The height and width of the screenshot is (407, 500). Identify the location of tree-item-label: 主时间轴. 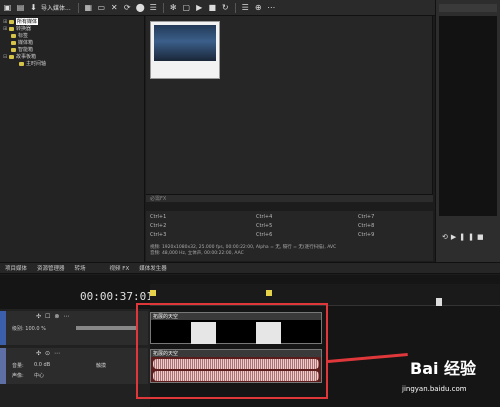
(36, 64).